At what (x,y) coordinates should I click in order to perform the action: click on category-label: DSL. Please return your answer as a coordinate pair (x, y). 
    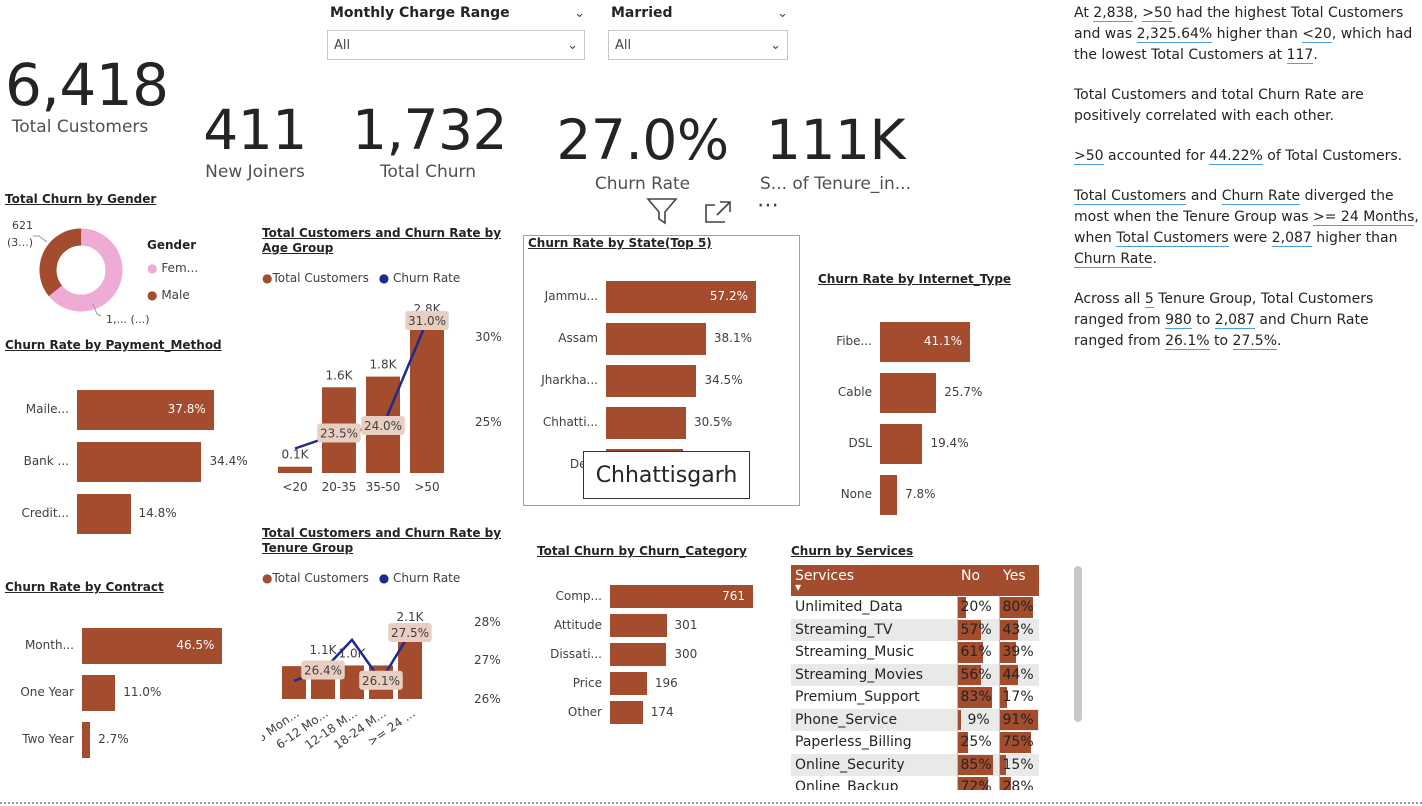
    Looking at the image, I should click on (860, 443).